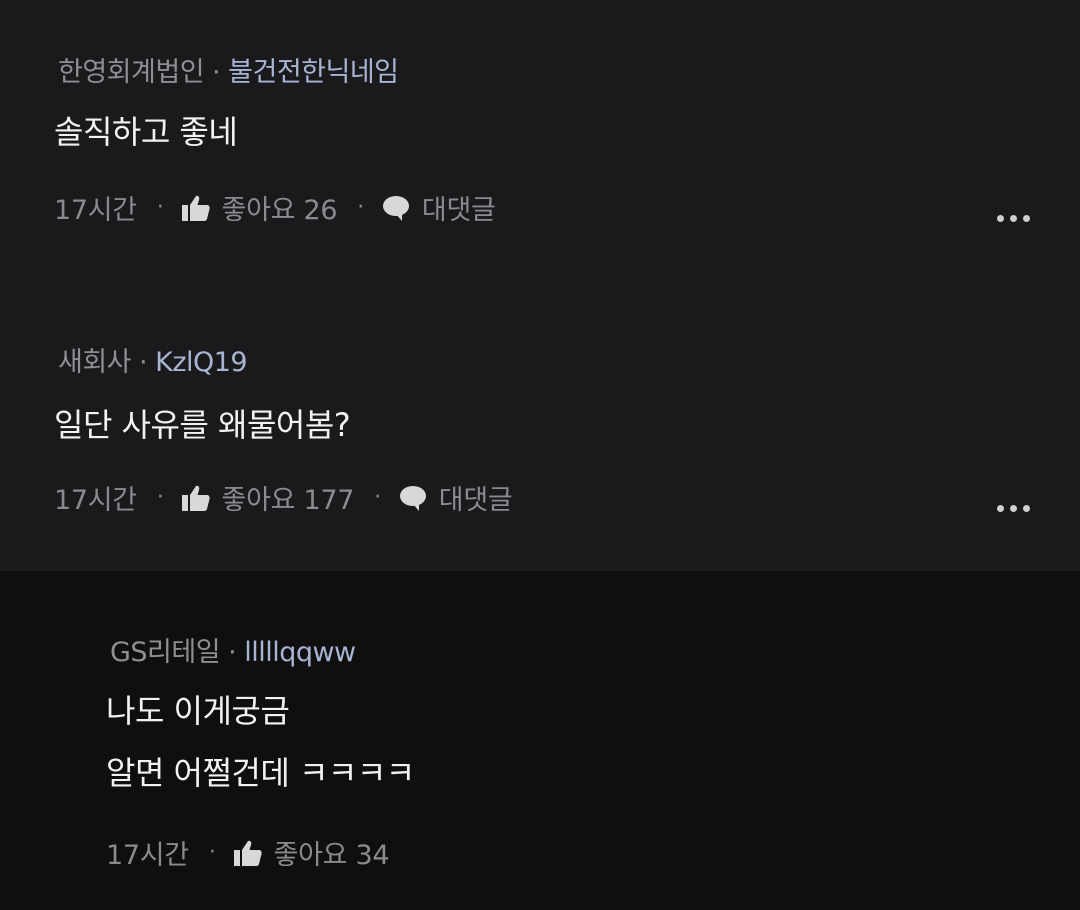  What do you see at coordinates (95, 362) in the screenshot?
I see `author-company: 새회사` at bounding box center [95, 362].